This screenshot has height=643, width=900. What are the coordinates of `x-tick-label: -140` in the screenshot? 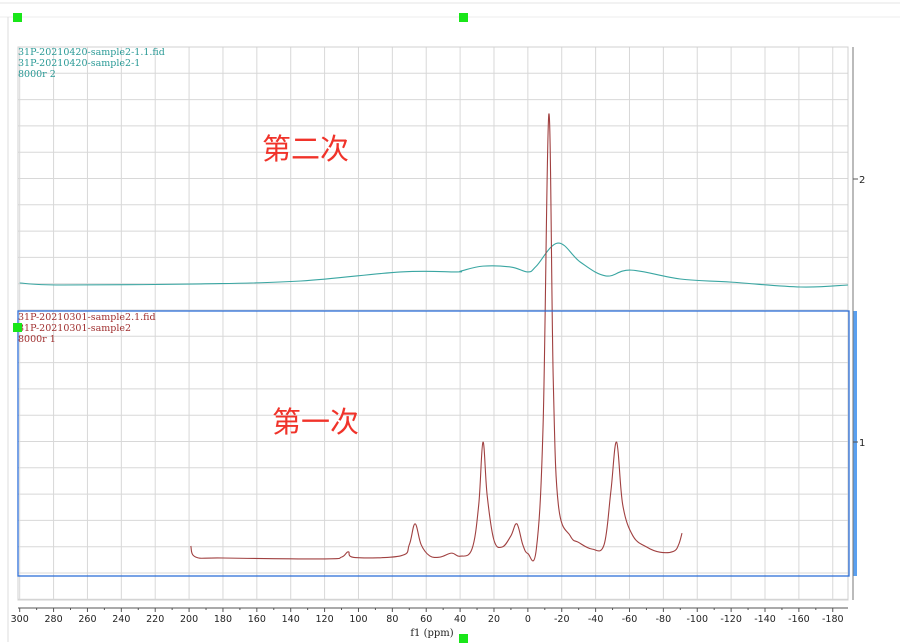 It's located at (765, 619).